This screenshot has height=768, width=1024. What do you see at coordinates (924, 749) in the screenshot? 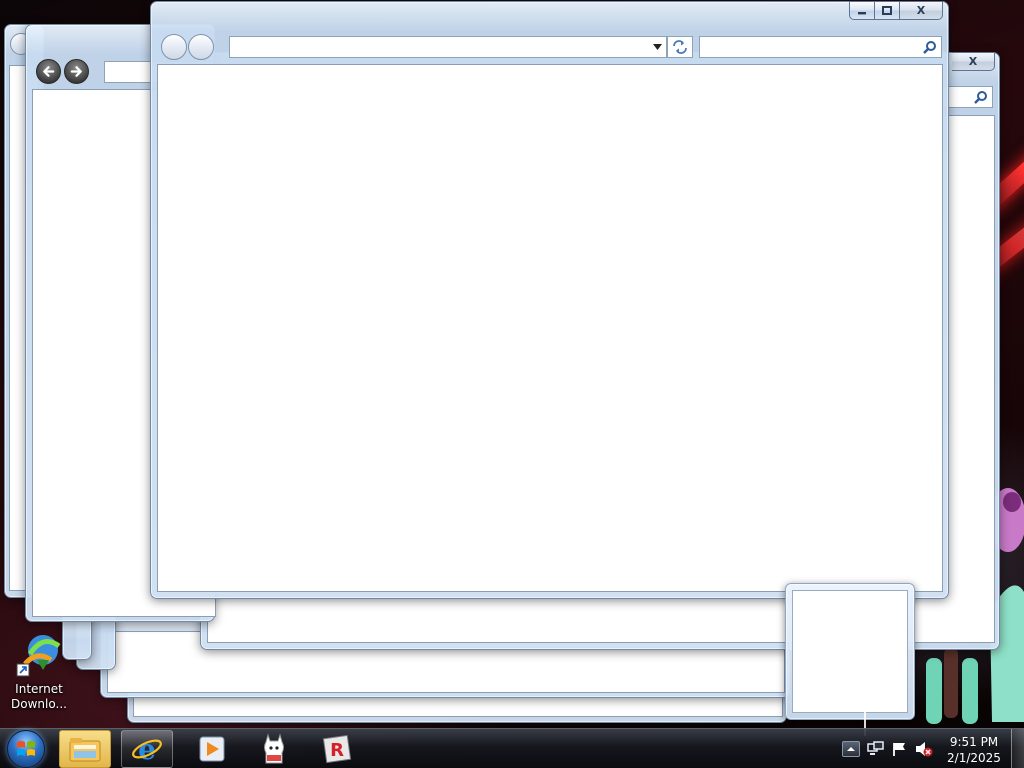
I see `volume-muted-icon` at bounding box center [924, 749].